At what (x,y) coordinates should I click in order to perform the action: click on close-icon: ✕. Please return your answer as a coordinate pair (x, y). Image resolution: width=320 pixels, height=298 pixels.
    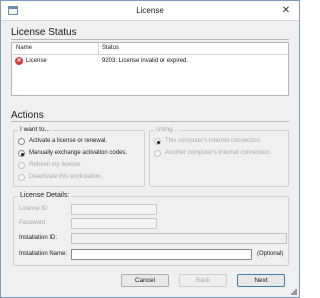
    Looking at the image, I should click on (286, 10).